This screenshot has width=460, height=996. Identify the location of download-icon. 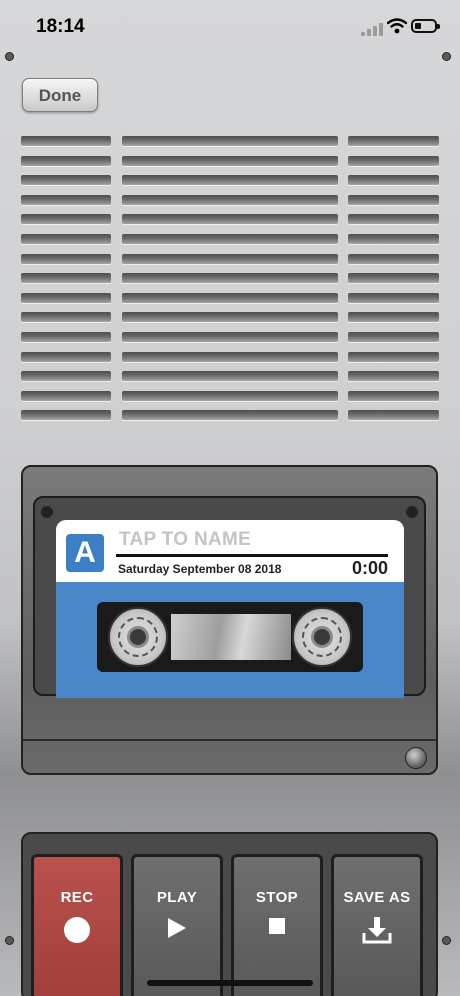
(377, 930).